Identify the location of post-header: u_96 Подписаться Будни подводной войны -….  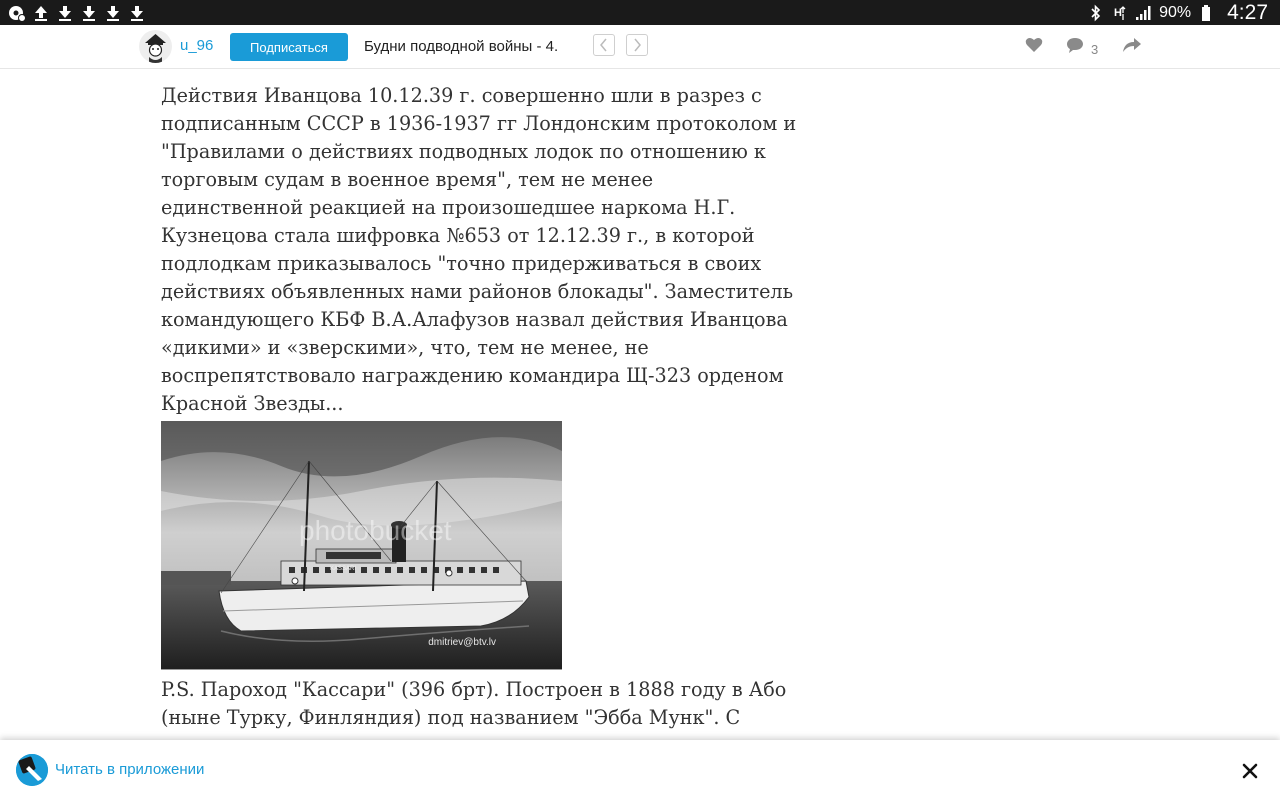
(640, 47).